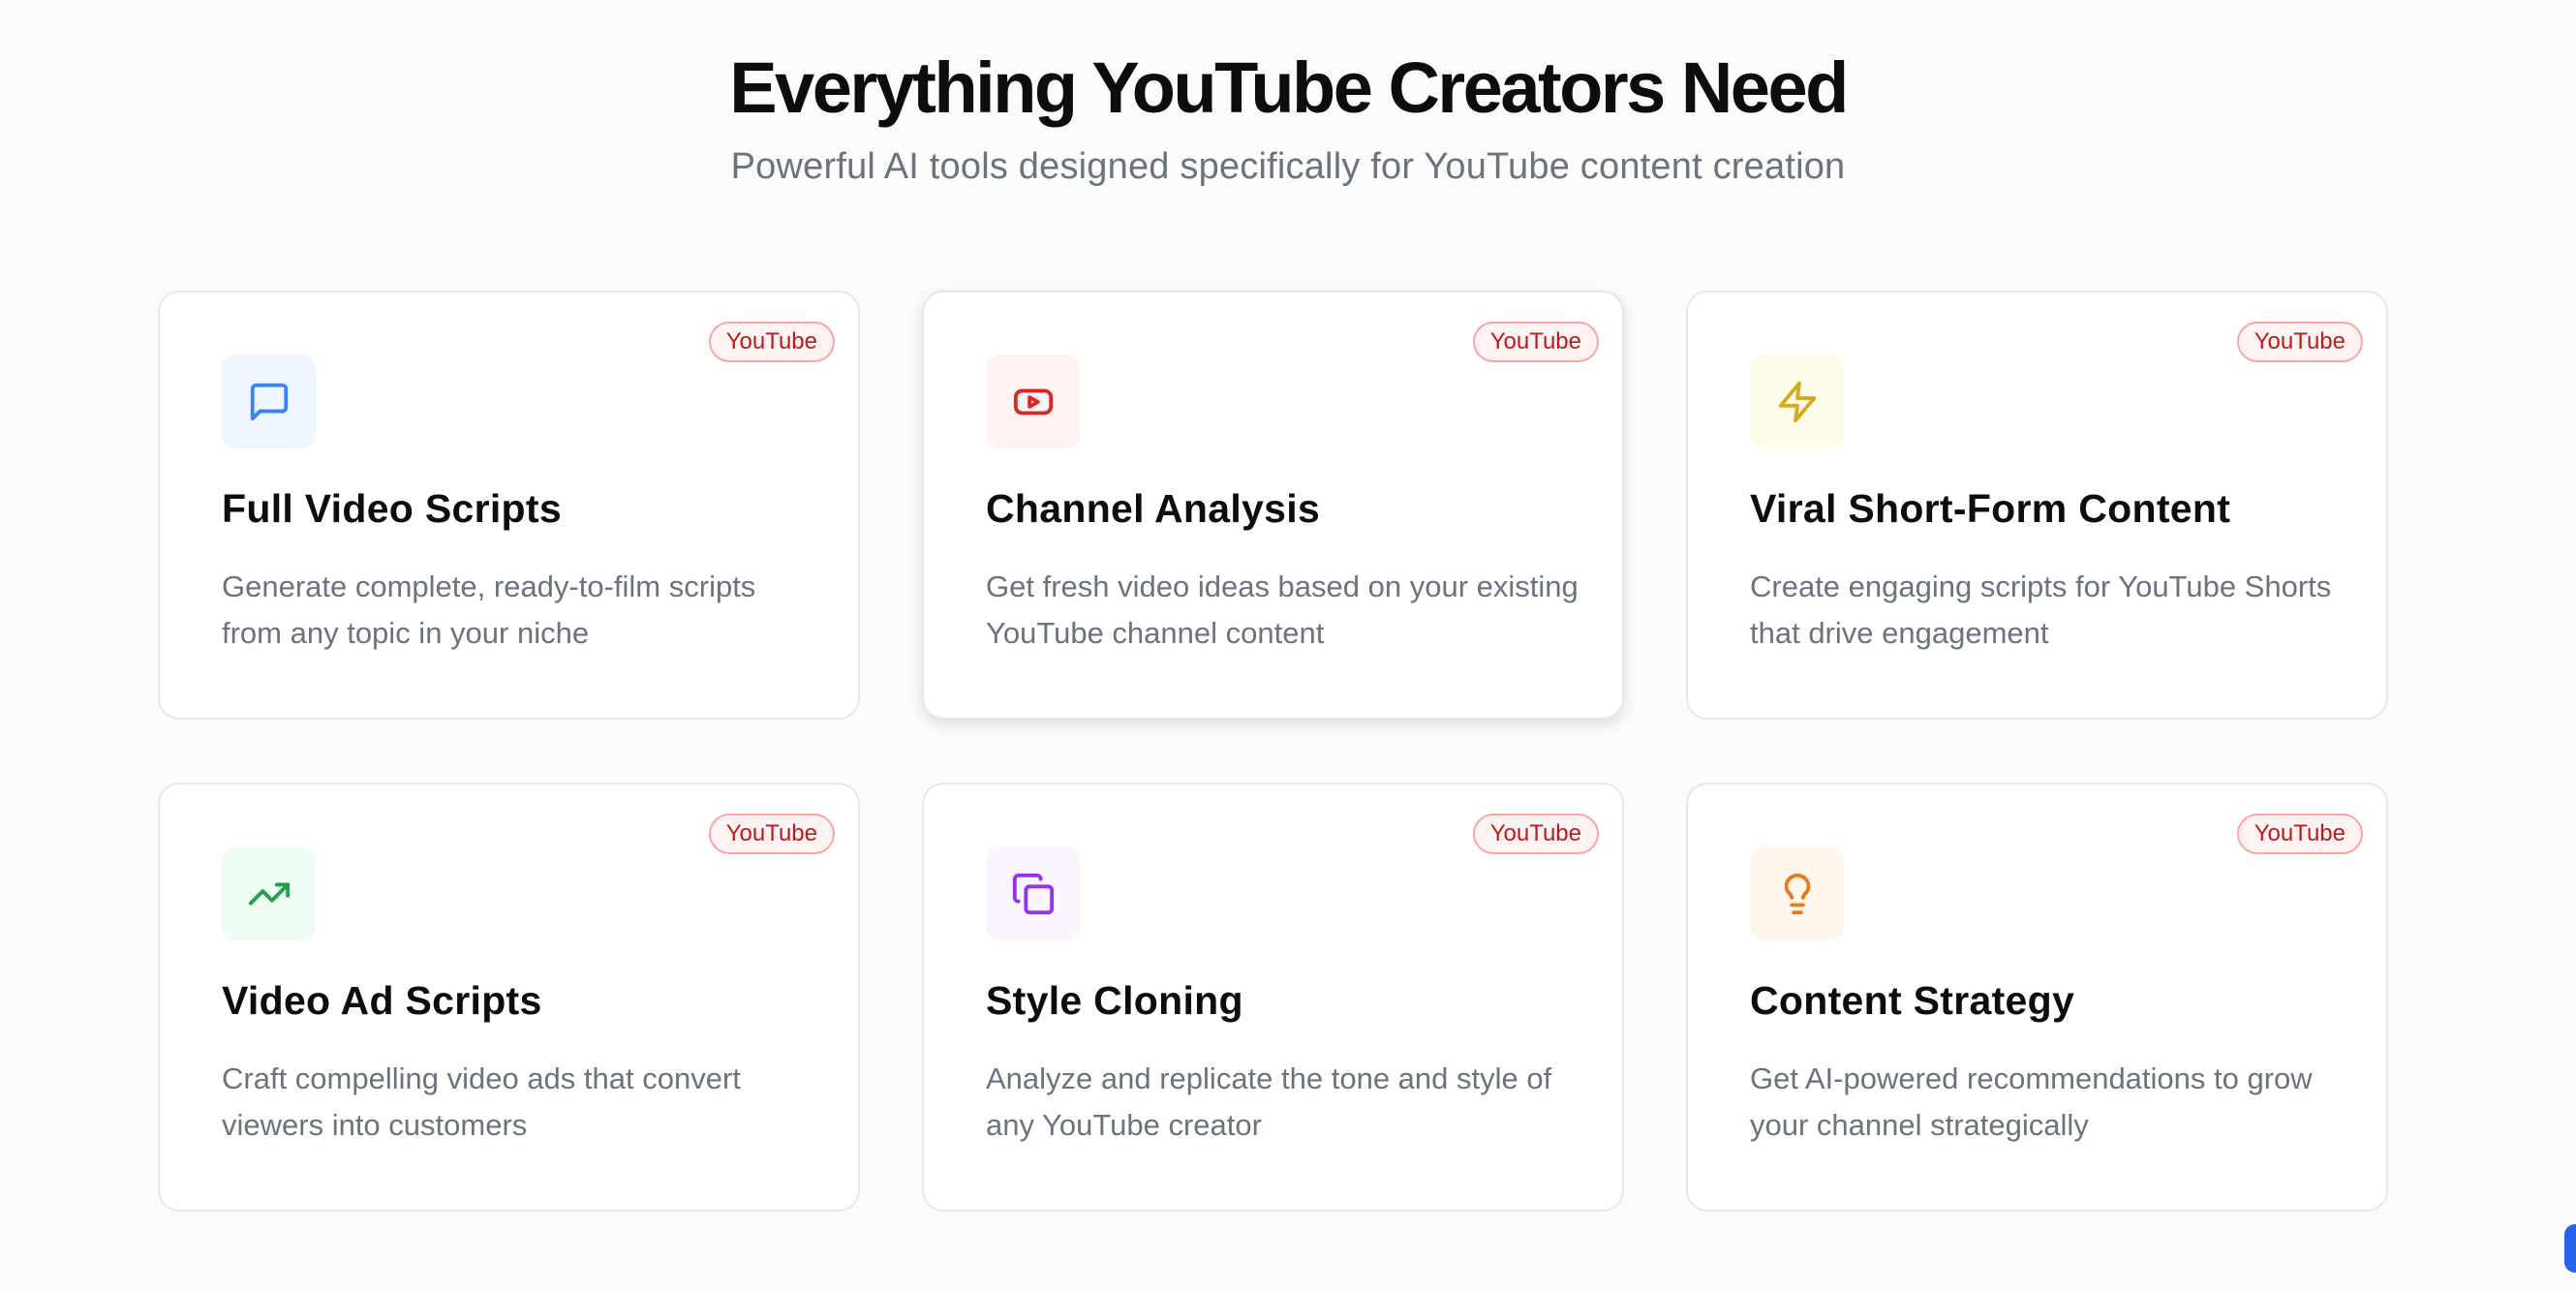 The image size is (2576, 1292). I want to click on lightbulb-icon, so click(1797, 893).